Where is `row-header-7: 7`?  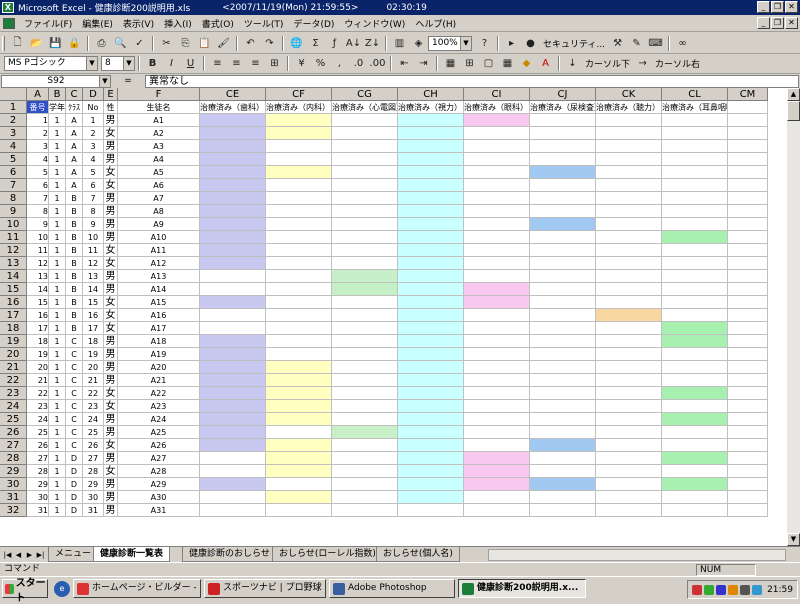 row-header-7: 7 is located at coordinates (13, 185).